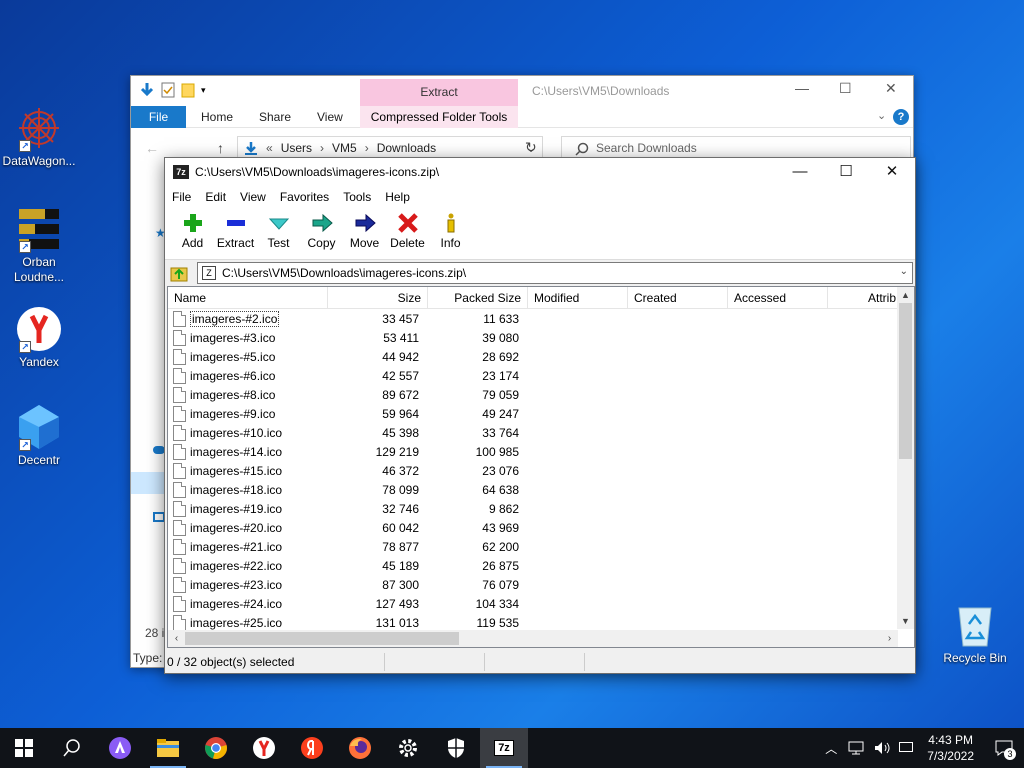 This screenshot has height=768, width=1024. What do you see at coordinates (533, 638) in the screenshot?
I see `horizontal-scrollbar: ‹ ›` at bounding box center [533, 638].